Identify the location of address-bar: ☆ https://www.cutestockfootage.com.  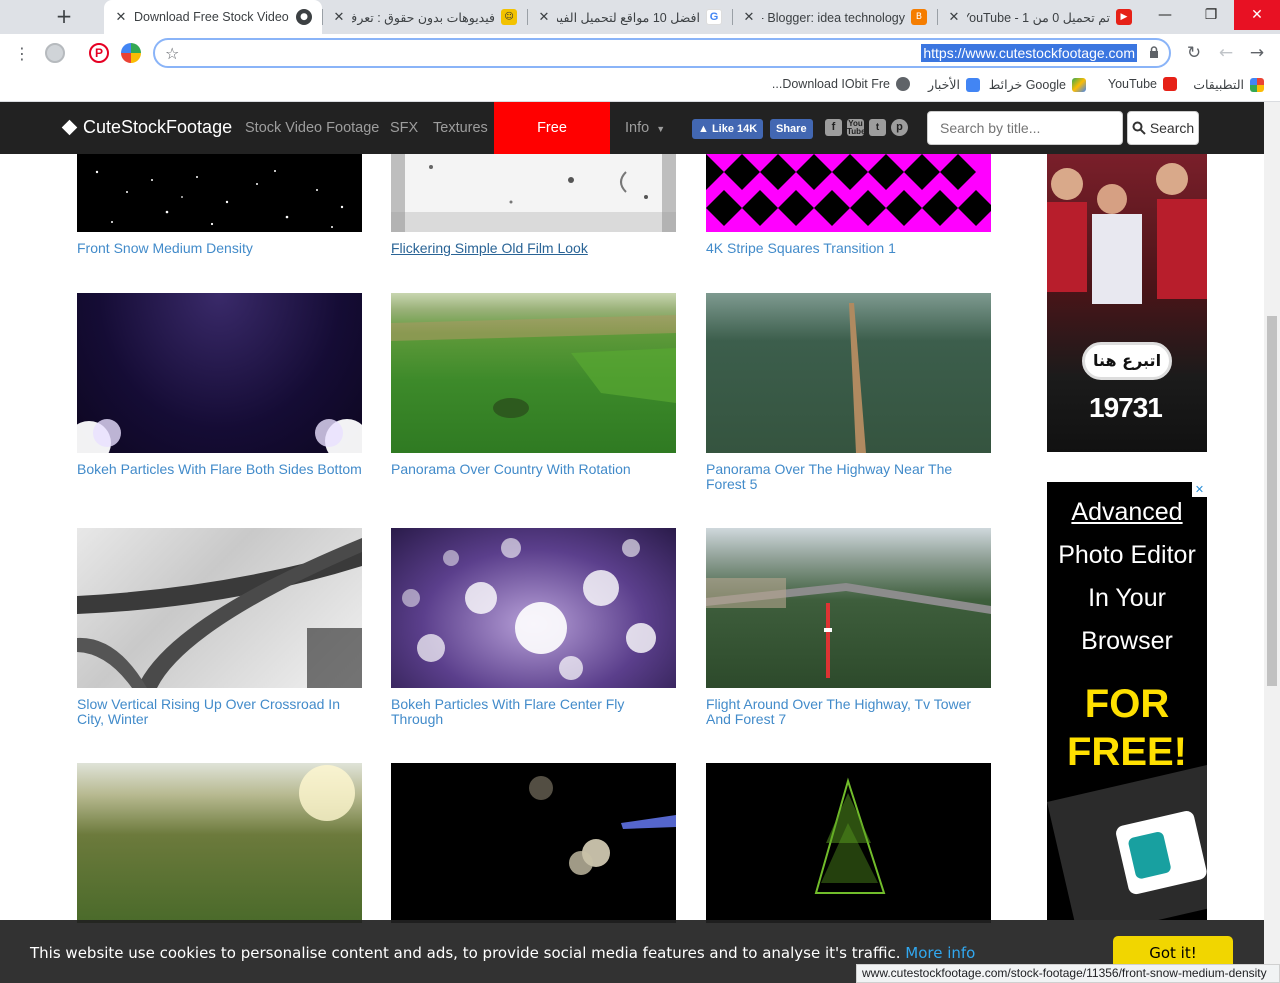
(662, 53).